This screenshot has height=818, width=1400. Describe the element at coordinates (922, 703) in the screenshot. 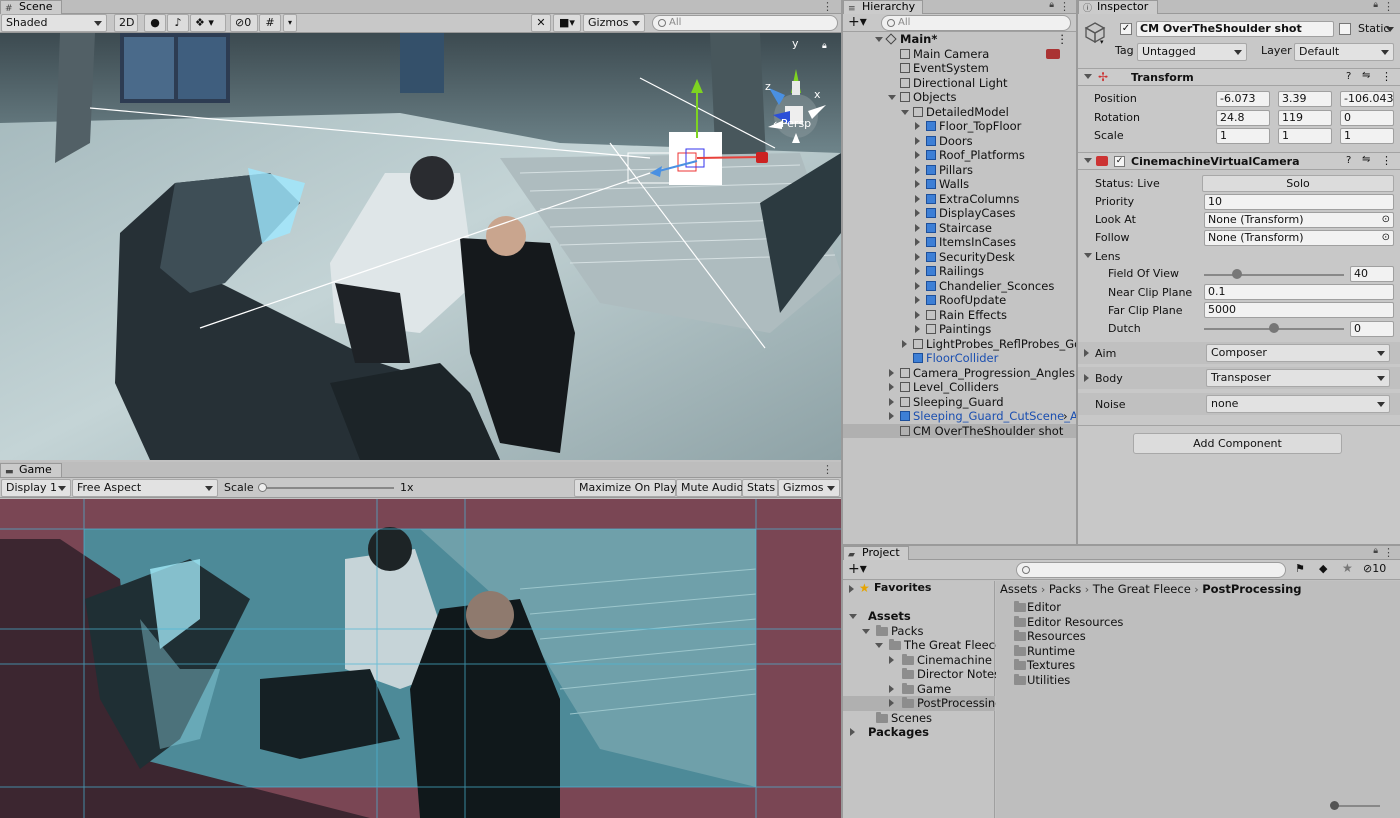

I see `project-tree-item: PostProcessing` at that location.